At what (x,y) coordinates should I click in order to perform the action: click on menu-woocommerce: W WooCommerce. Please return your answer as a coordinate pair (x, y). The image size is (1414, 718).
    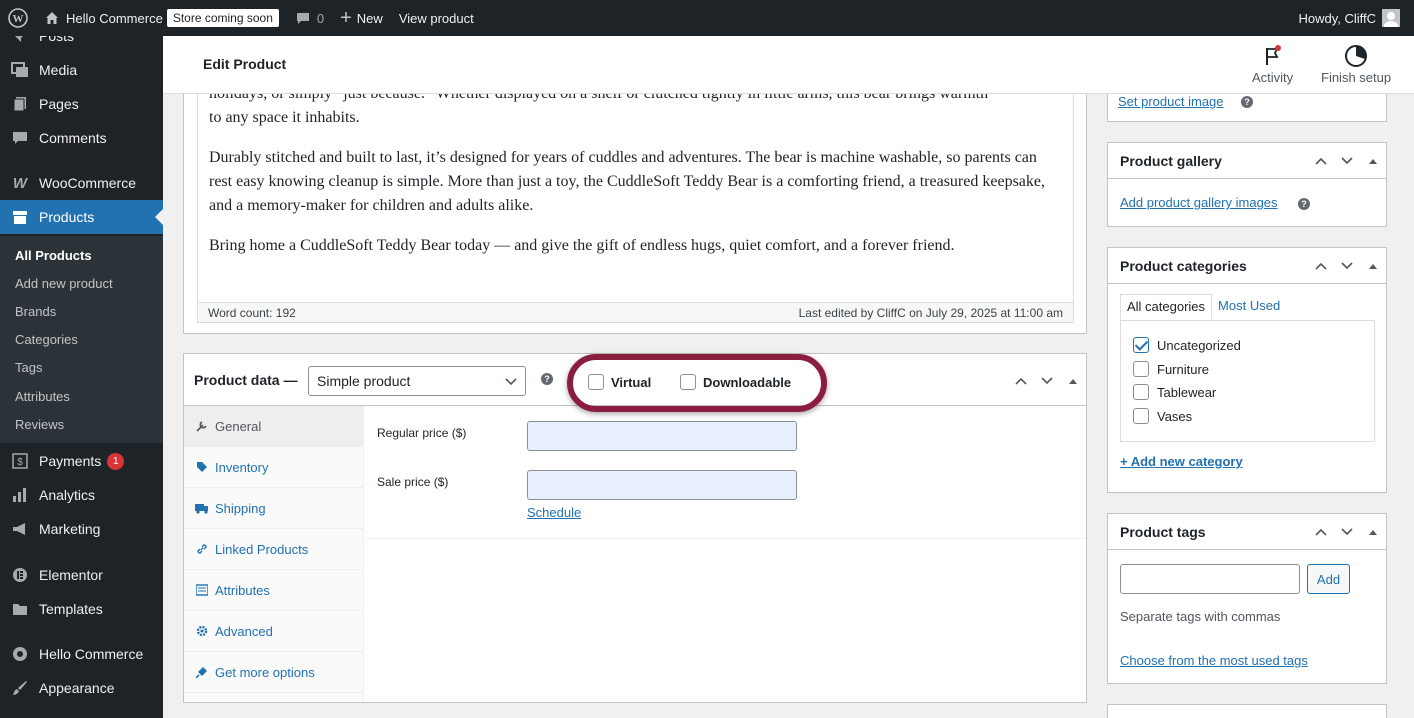
    Looking at the image, I should click on (81, 183).